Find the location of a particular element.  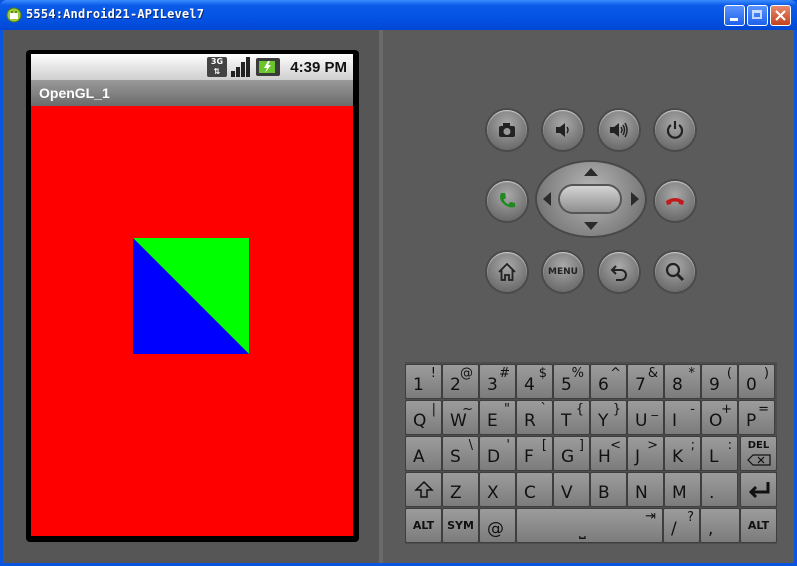

volume-up-button is located at coordinates (619, 130).